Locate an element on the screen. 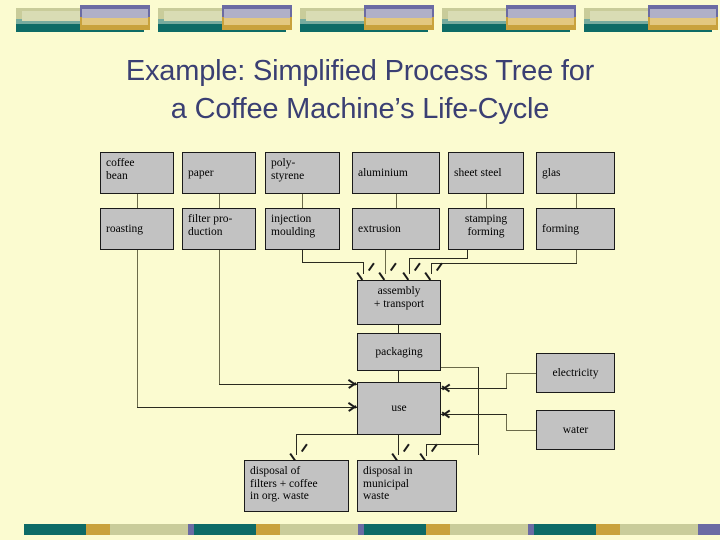 This screenshot has width=720, height=540. node-coffee-bean: coffee bean is located at coordinates (137, 173).